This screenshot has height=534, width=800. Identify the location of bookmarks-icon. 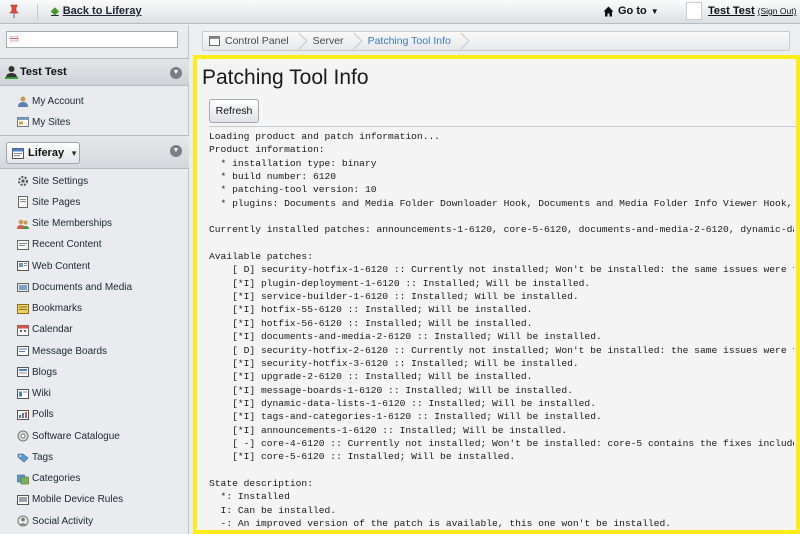
(23, 308).